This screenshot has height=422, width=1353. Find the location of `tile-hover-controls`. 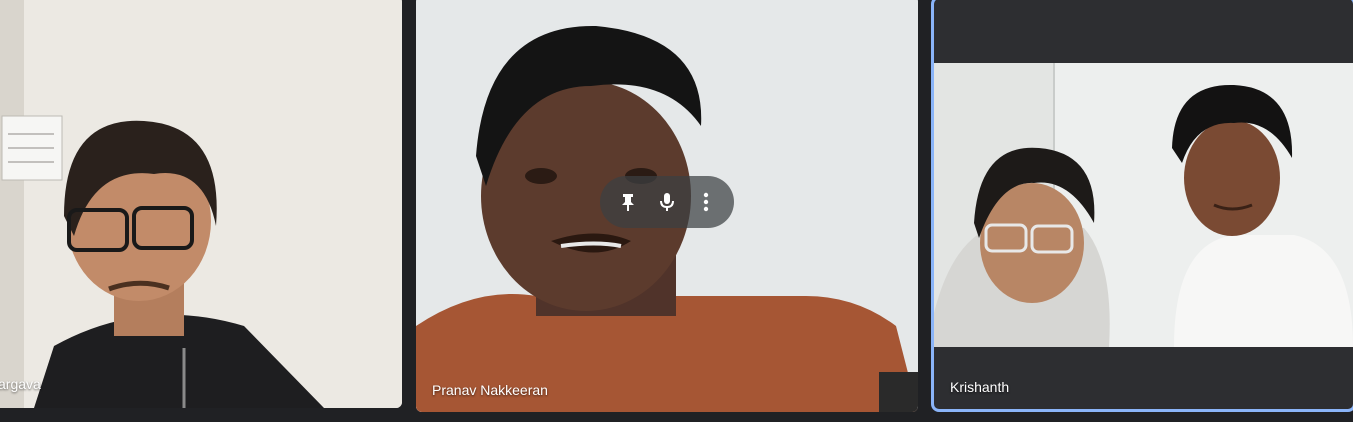

tile-hover-controls is located at coordinates (667, 202).